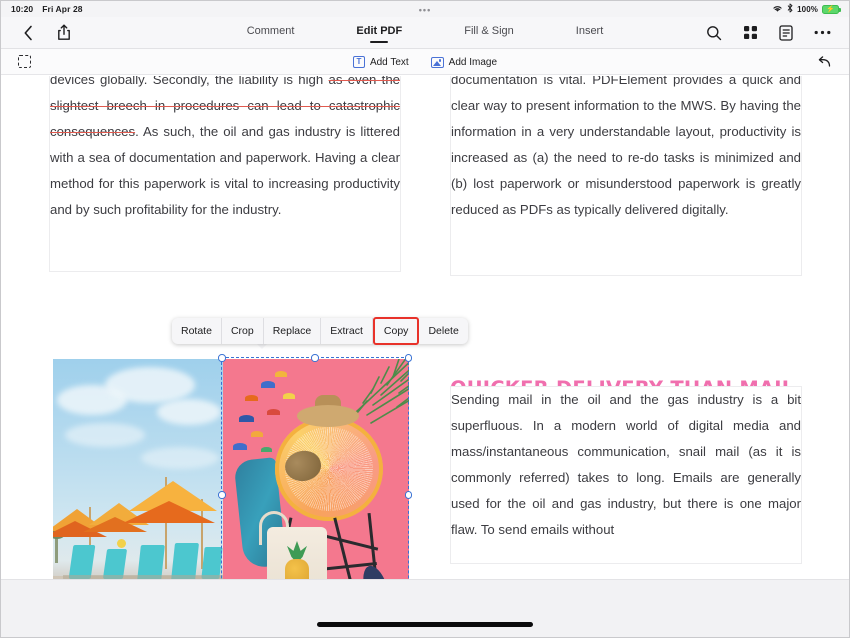 This screenshot has width=850, height=638. Describe the element at coordinates (714, 33) in the screenshot. I see `search-icon` at that location.